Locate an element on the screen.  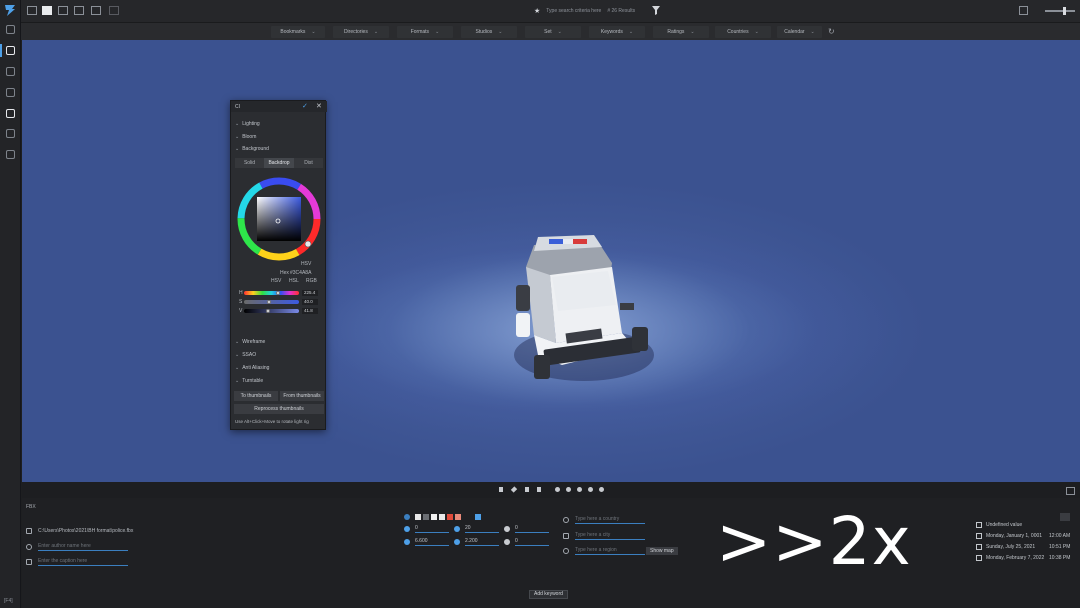
color-swatch-light is located at coordinates (434, 517).